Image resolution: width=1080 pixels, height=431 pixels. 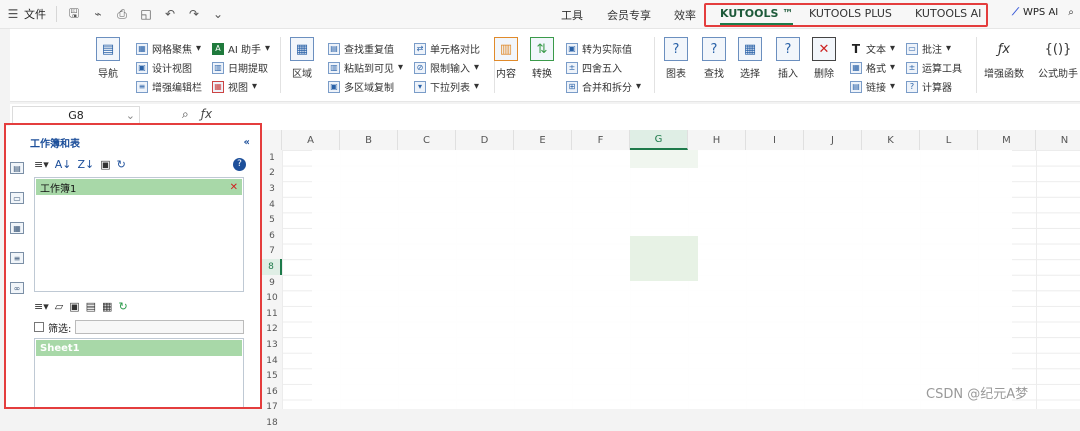 What do you see at coordinates (272, 252) in the screenshot?
I see `row-header-cell: 7` at bounding box center [272, 252].